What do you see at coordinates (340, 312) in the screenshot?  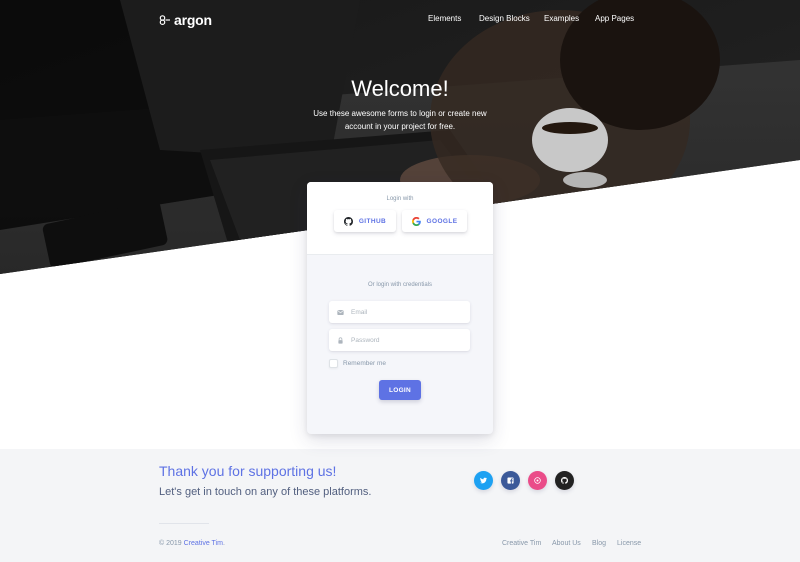 I see `email-icon` at bounding box center [340, 312].